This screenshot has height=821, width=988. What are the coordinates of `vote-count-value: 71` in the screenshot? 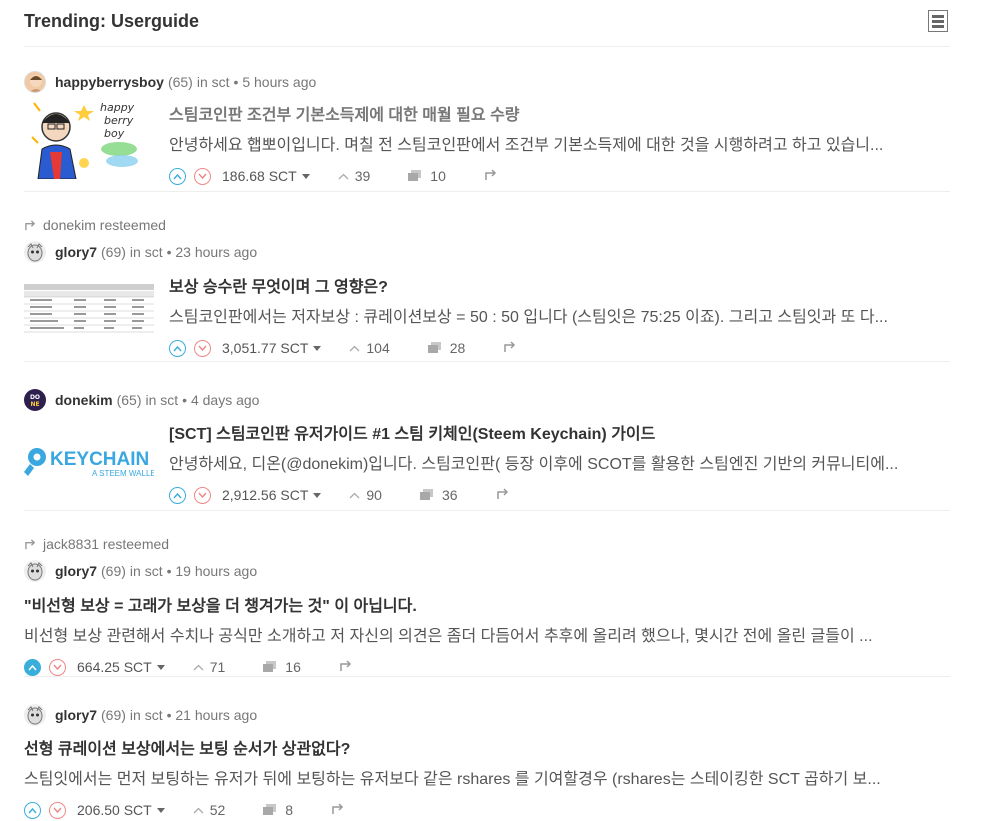 It's located at (217, 667).